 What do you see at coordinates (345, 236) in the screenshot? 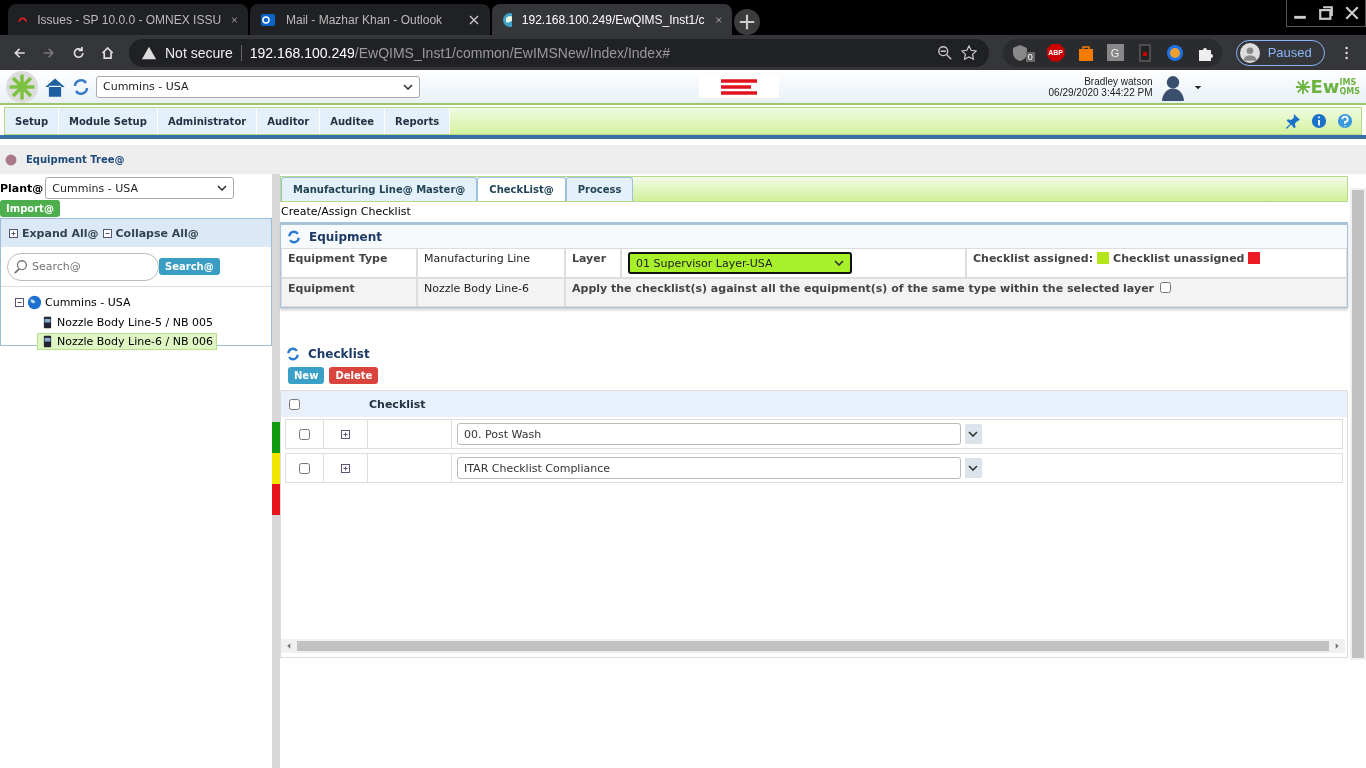
I see `panel-title: Equipment` at bounding box center [345, 236].